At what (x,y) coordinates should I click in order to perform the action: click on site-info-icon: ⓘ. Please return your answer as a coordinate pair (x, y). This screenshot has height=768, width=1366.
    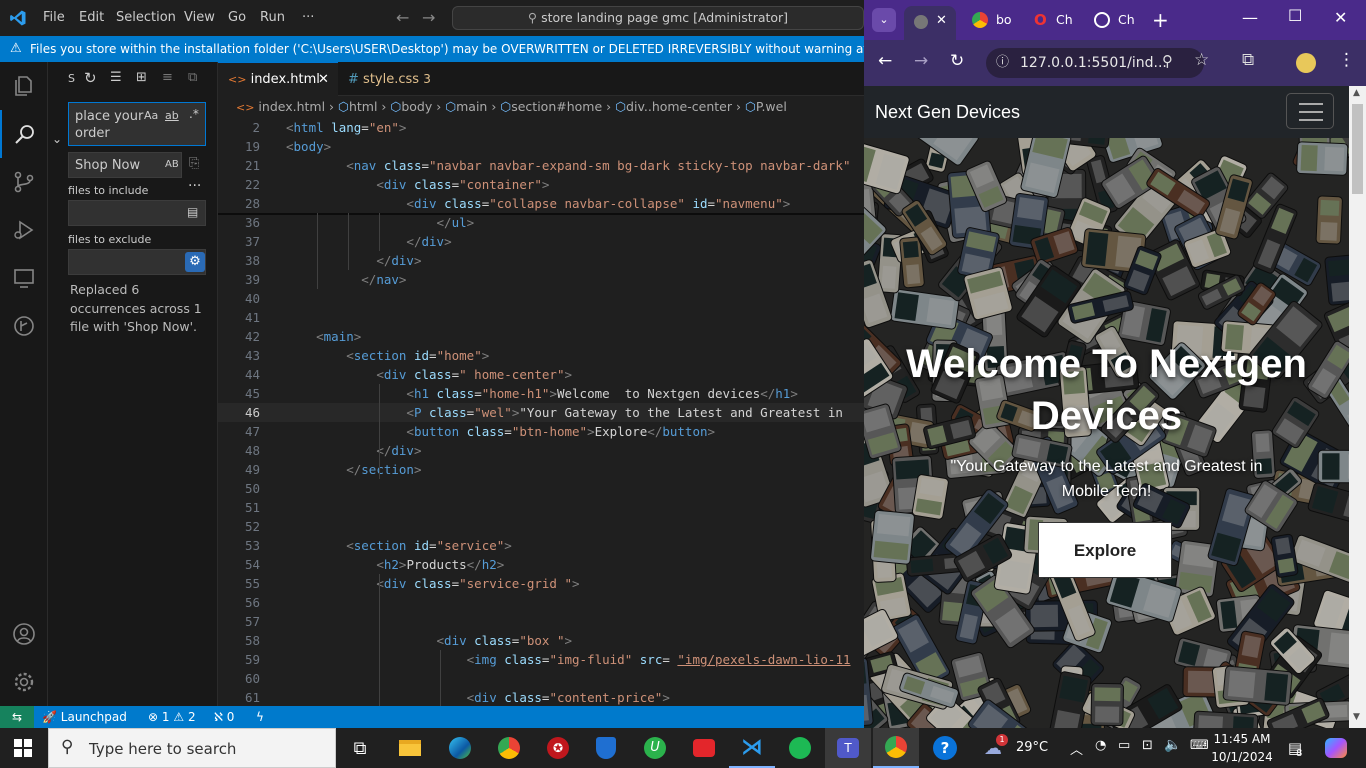
    Looking at the image, I should click on (1002, 63).